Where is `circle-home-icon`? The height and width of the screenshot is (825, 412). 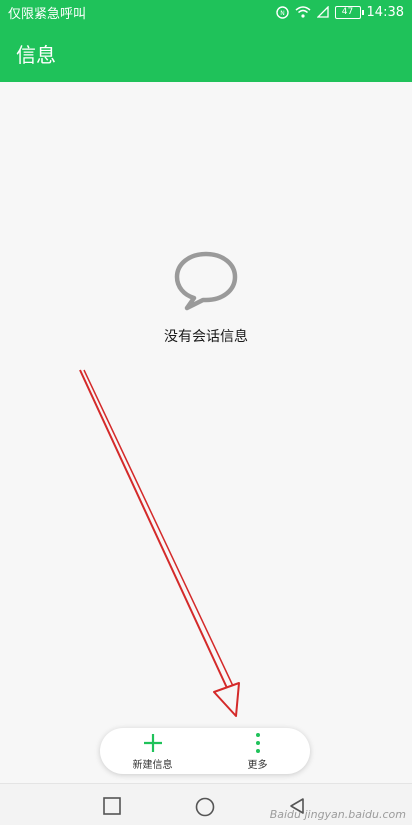 circle-home-icon is located at coordinates (205, 807).